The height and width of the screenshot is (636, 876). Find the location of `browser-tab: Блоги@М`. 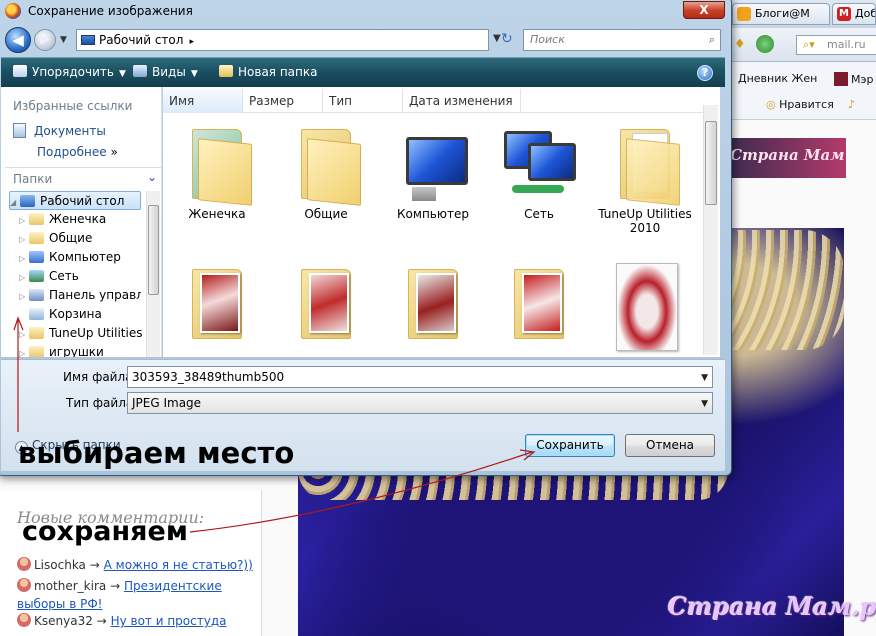

browser-tab: Блоги@М is located at coordinates (781, 14).